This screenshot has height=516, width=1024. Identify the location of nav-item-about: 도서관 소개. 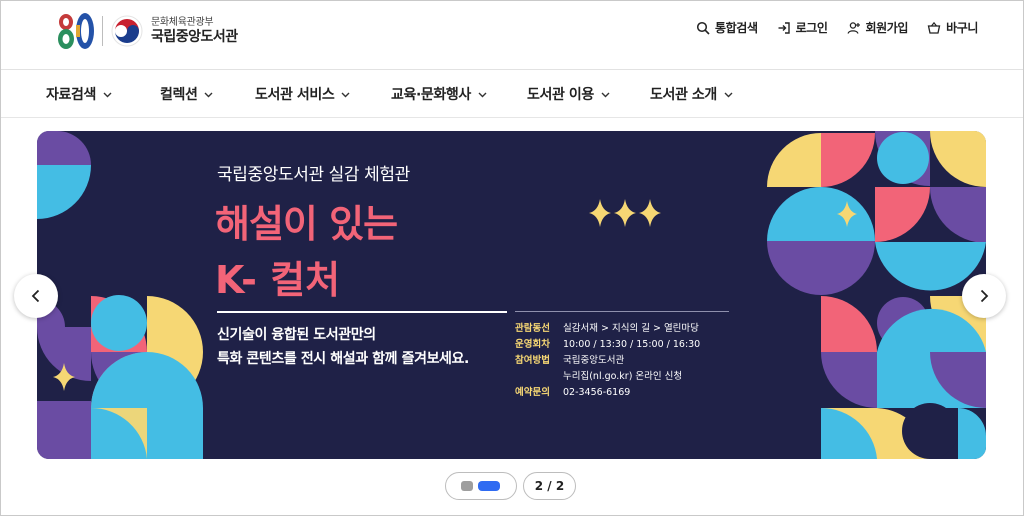
(692, 94).